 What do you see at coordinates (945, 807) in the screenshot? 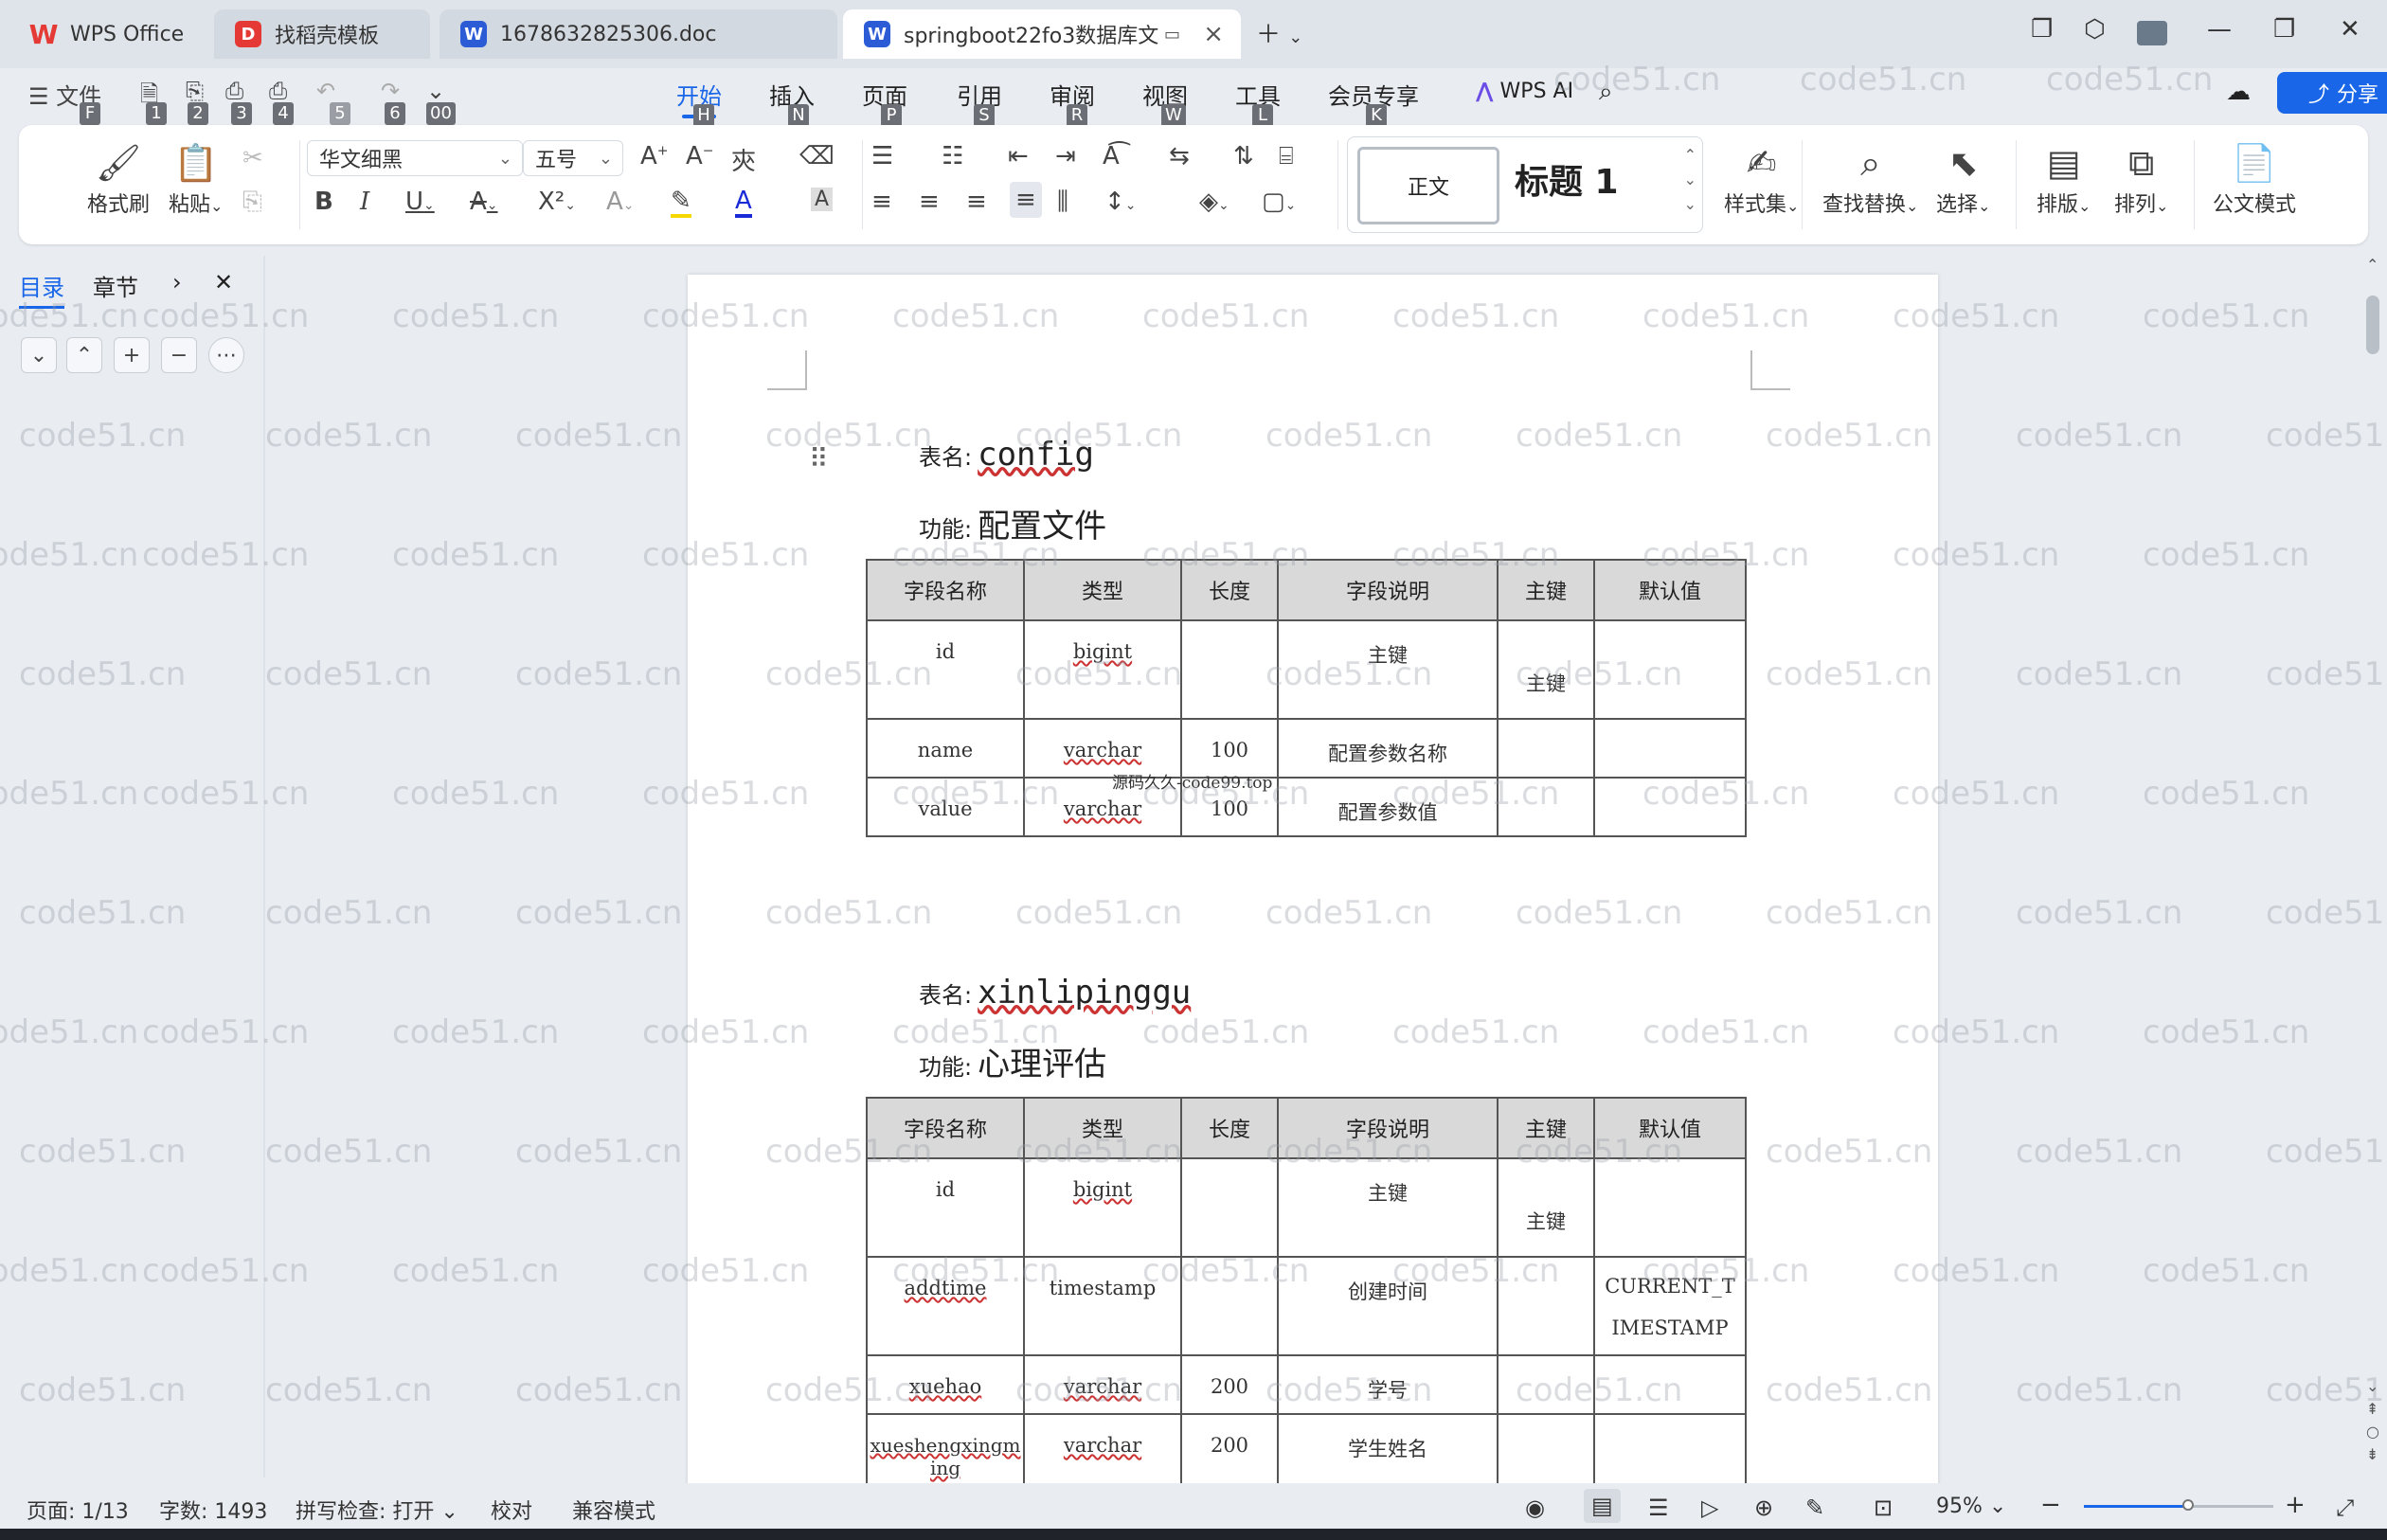
I see `cell-field: value` at bounding box center [945, 807].